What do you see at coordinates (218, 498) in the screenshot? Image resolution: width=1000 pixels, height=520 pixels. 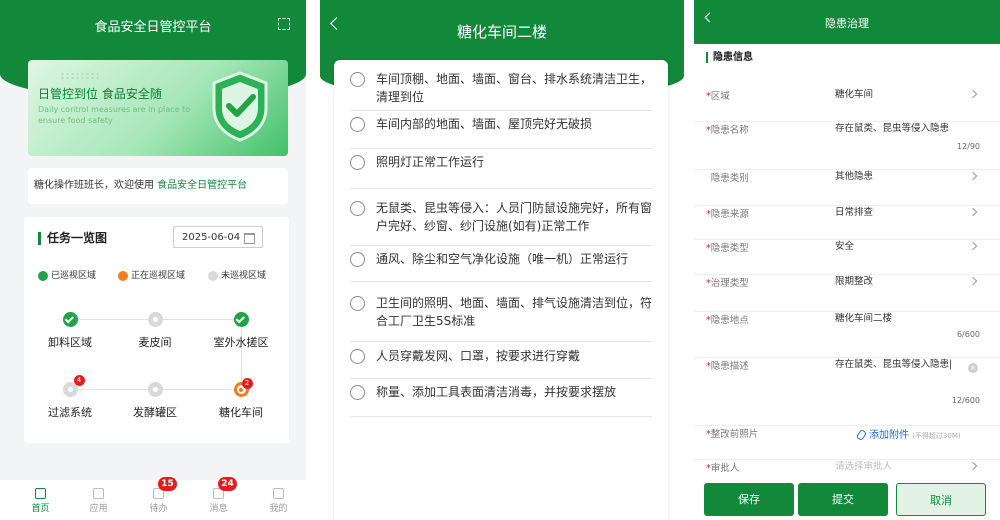 I see `tab-messages: 消息 24` at bounding box center [218, 498].